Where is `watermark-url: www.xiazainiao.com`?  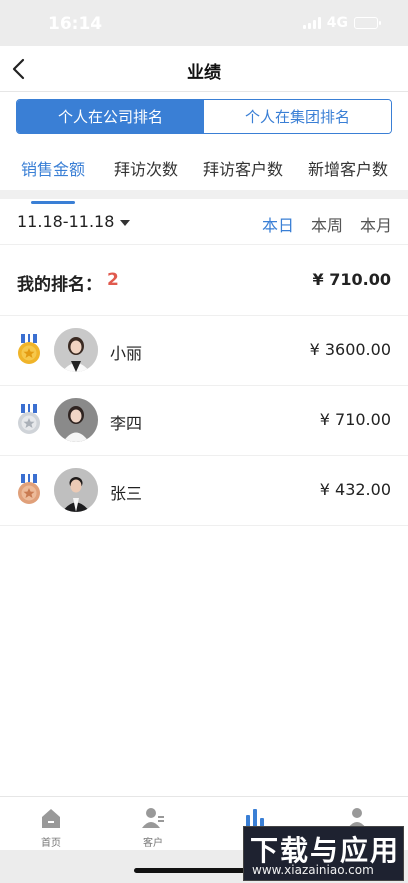 watermark-url: www.xiazainiao.com is located at coordinates (313, 870).